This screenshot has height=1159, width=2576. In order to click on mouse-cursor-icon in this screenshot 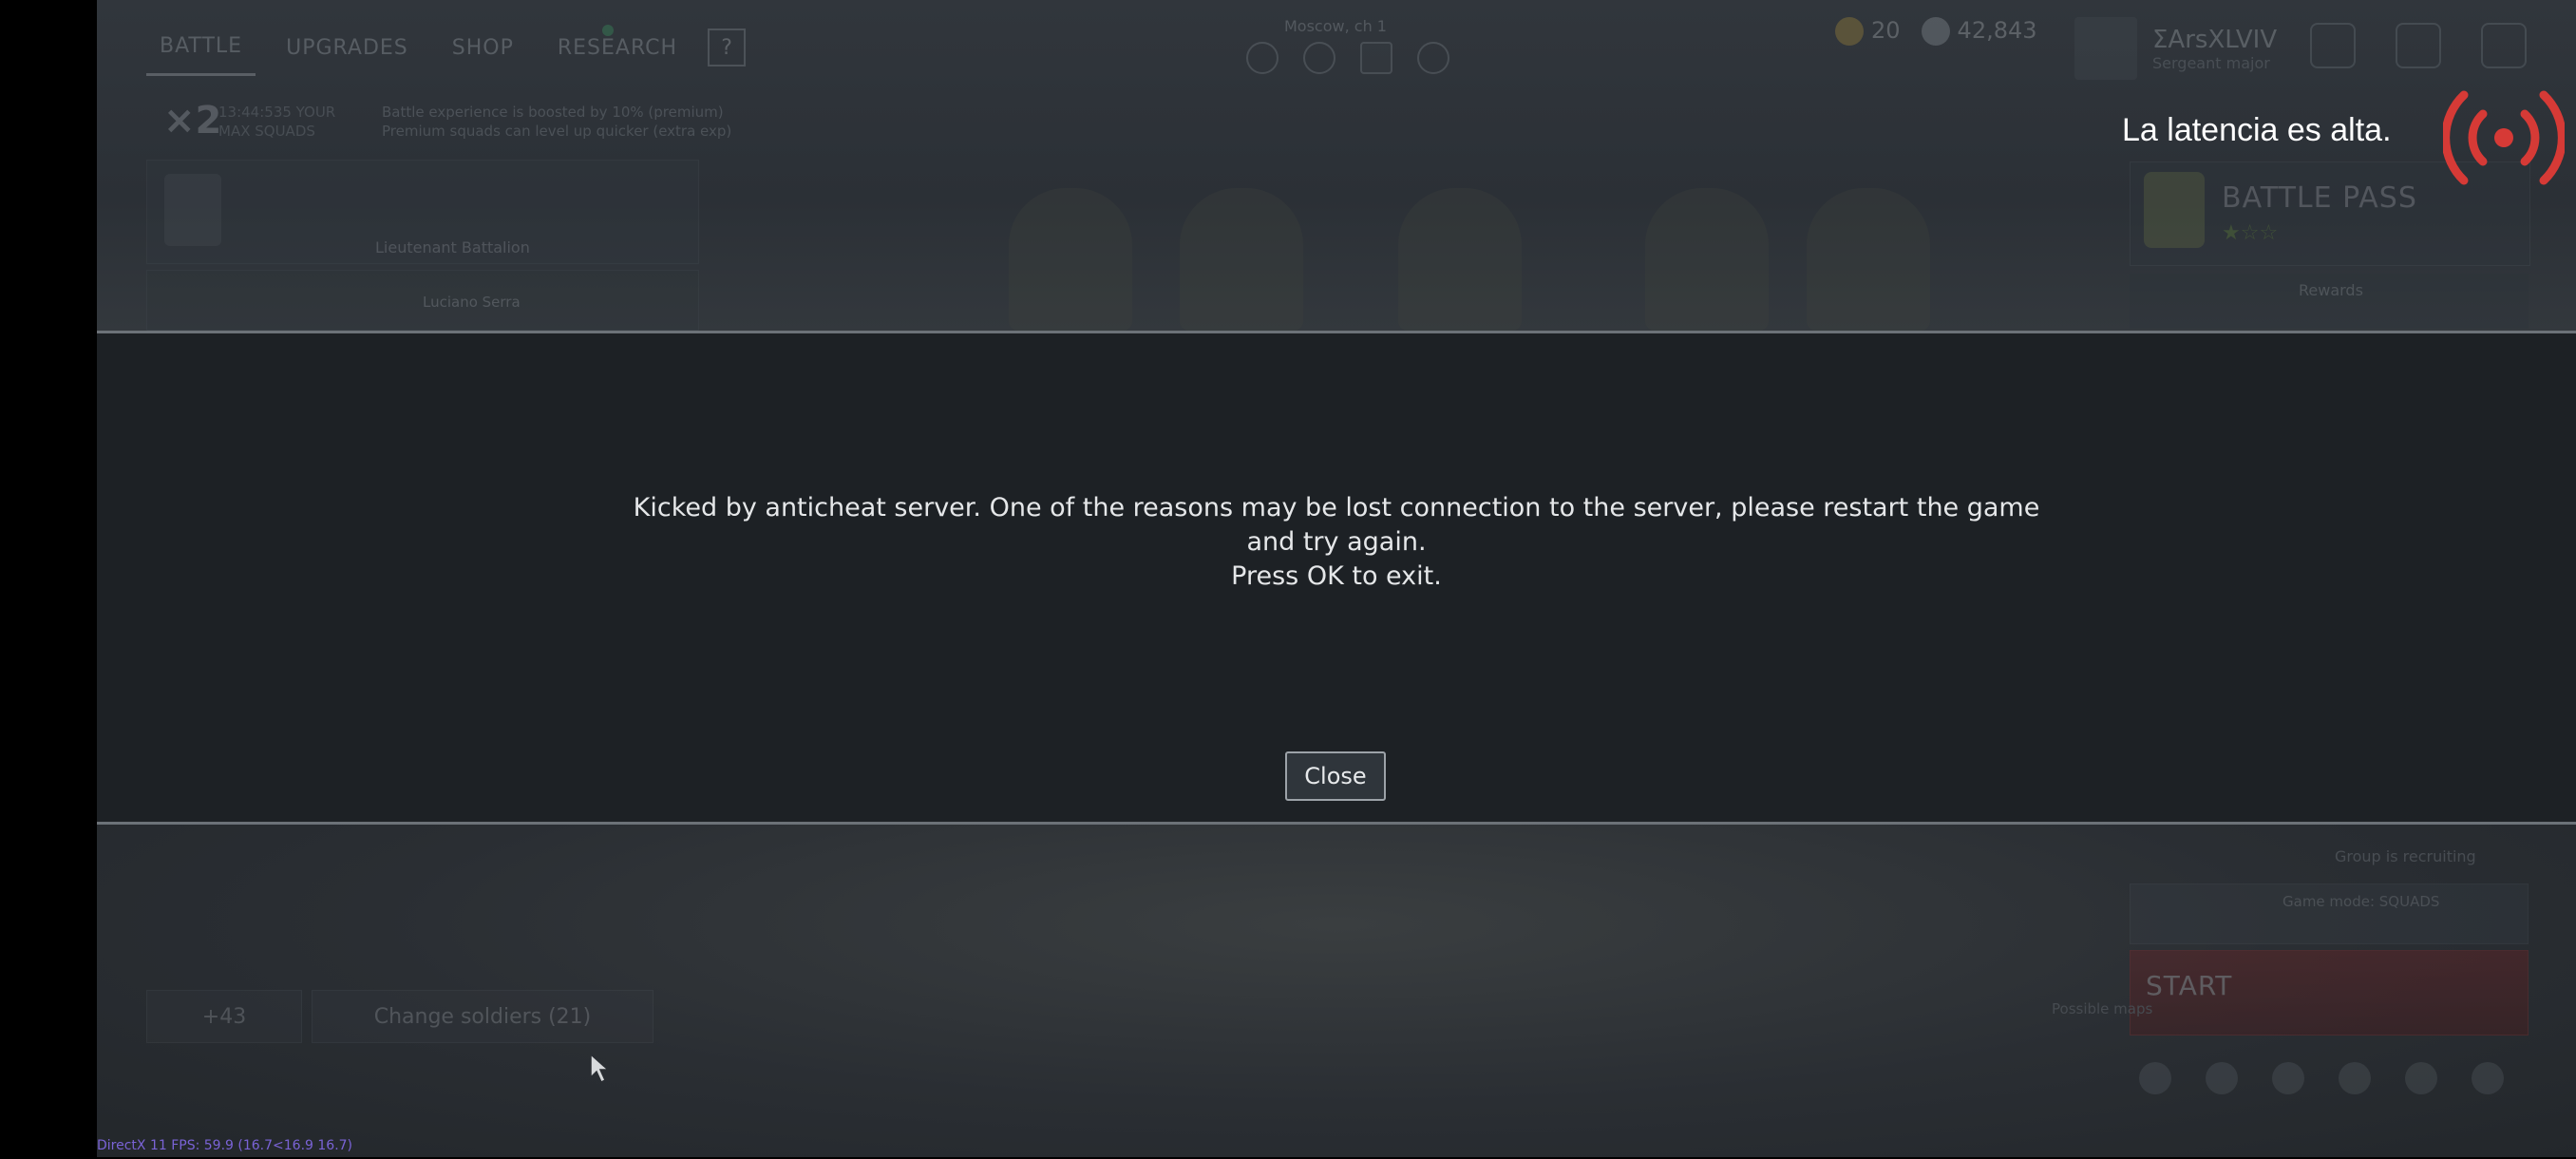, I will do `click(600, 1068)`.